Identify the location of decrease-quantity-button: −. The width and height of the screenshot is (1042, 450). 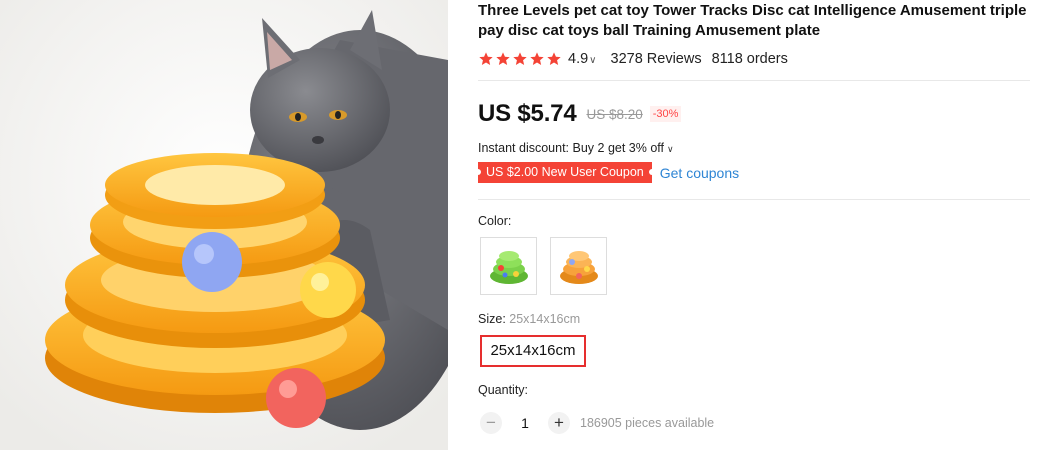
(491, 423).